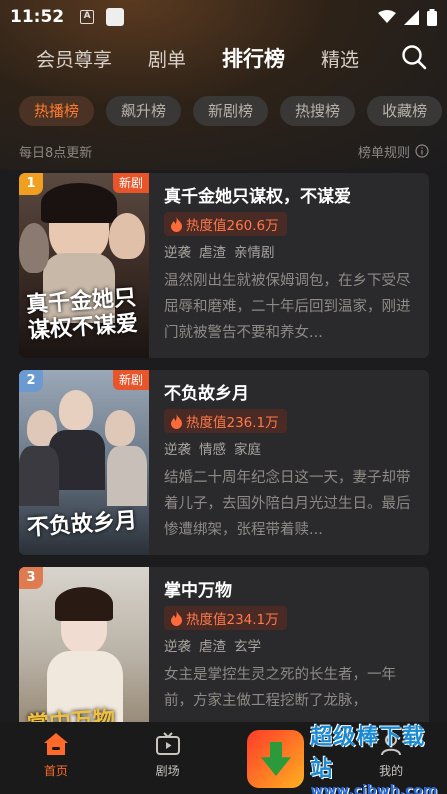 This screenshot has width=447, height=794. What do you see at coordinates (31, 381) in the screenshot?
I see `rank-badge-2: 2` at bounding box center [31, 381].